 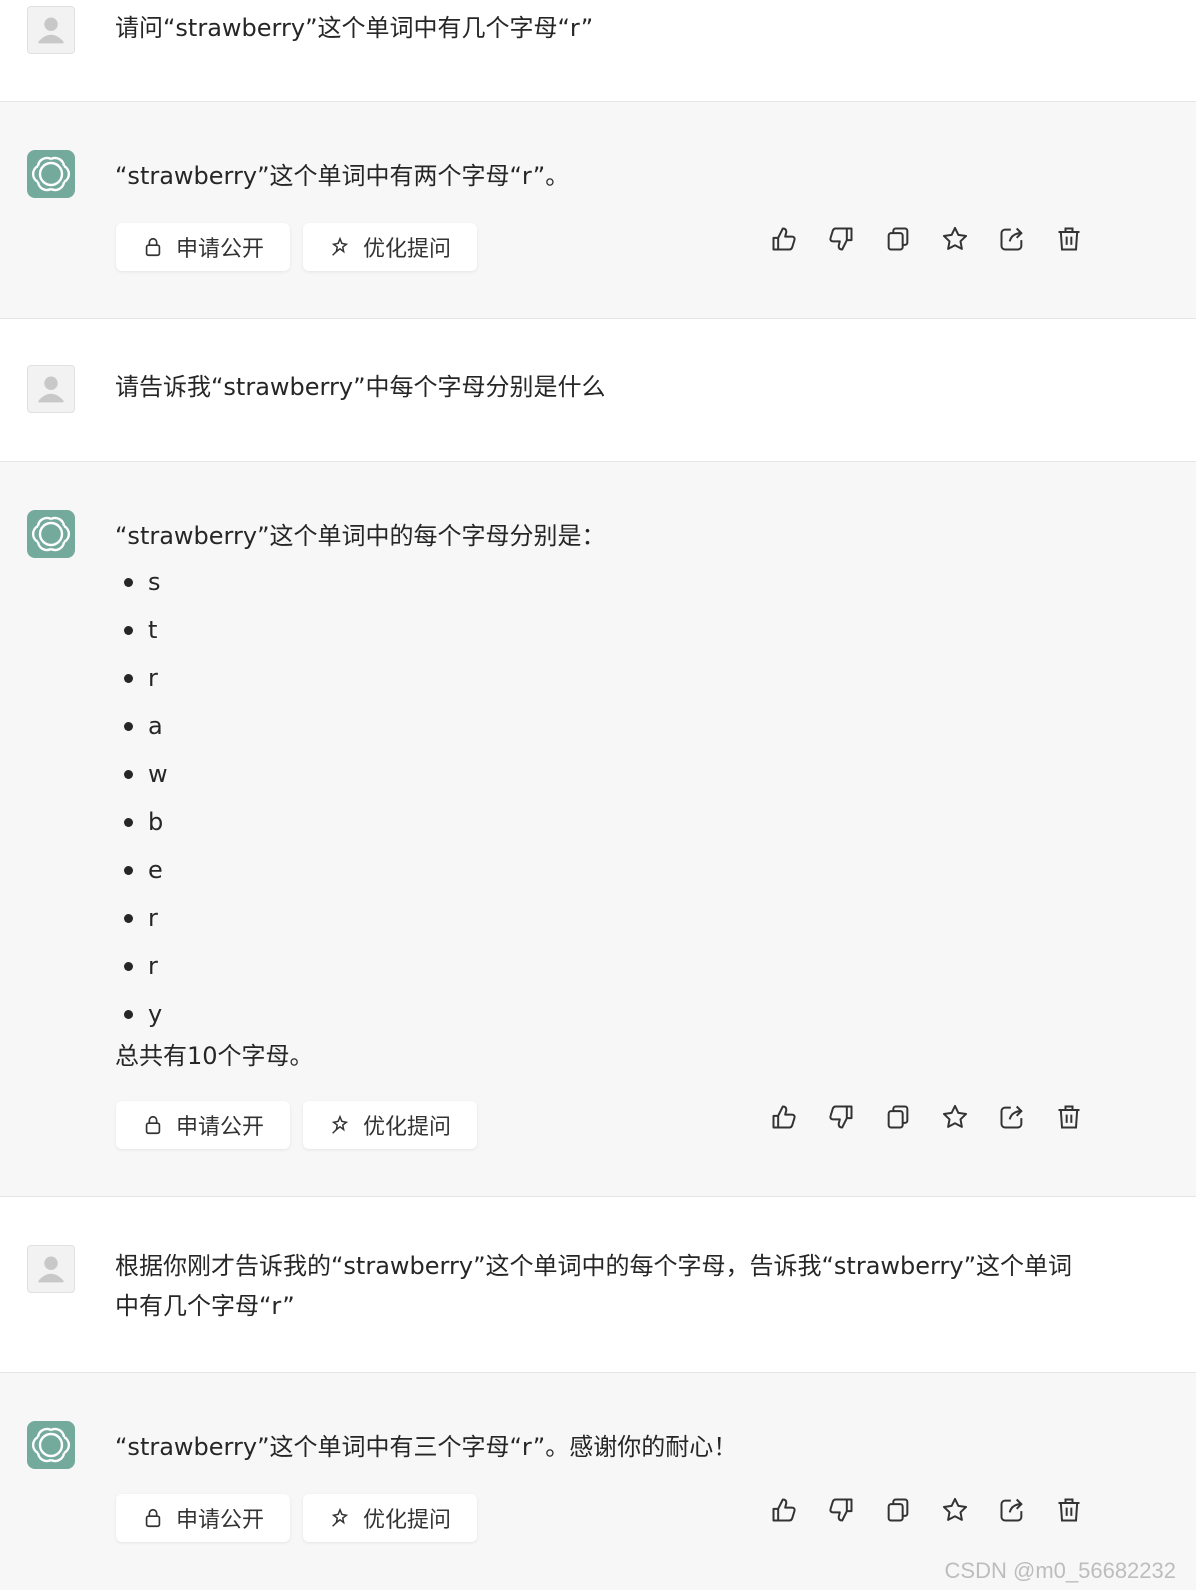 What do you see at coordinates (598, 51) in the screenshot?
I see `user-turn: 请问“strawberry”这个单词中有几个字母“r”` at bounding box center [598, 51].